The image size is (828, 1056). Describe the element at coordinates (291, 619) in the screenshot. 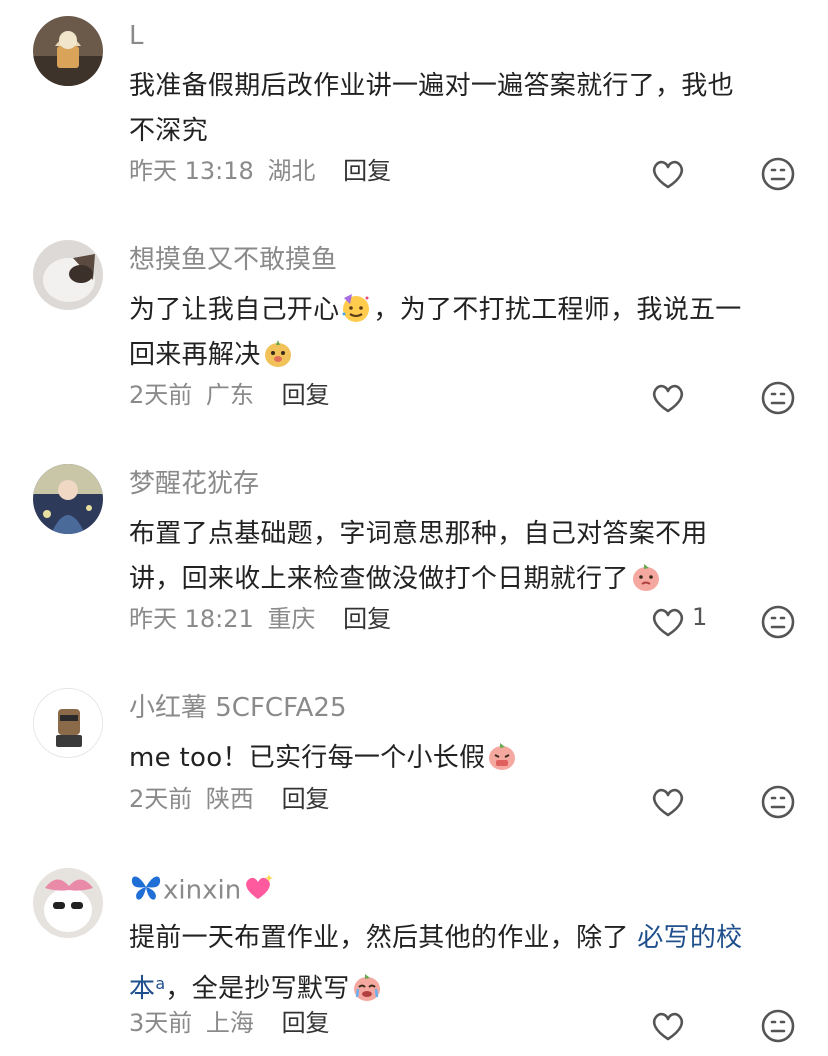

I see `comment-location: 重庆` at that location.